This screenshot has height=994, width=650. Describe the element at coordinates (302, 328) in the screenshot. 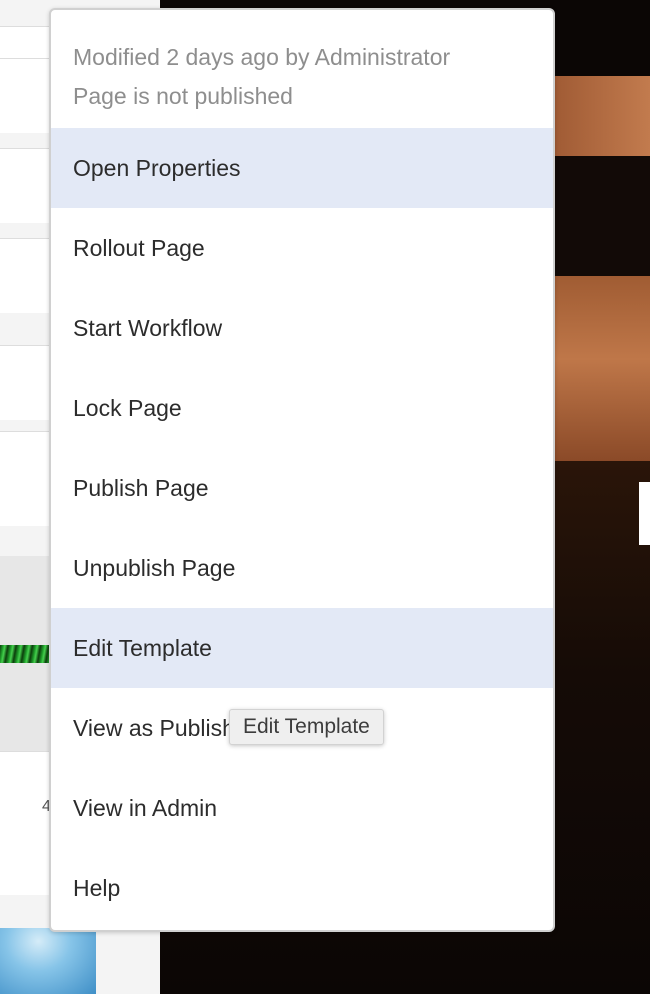

I see `menu-item-start-workflow: Start Workflow` at that location.